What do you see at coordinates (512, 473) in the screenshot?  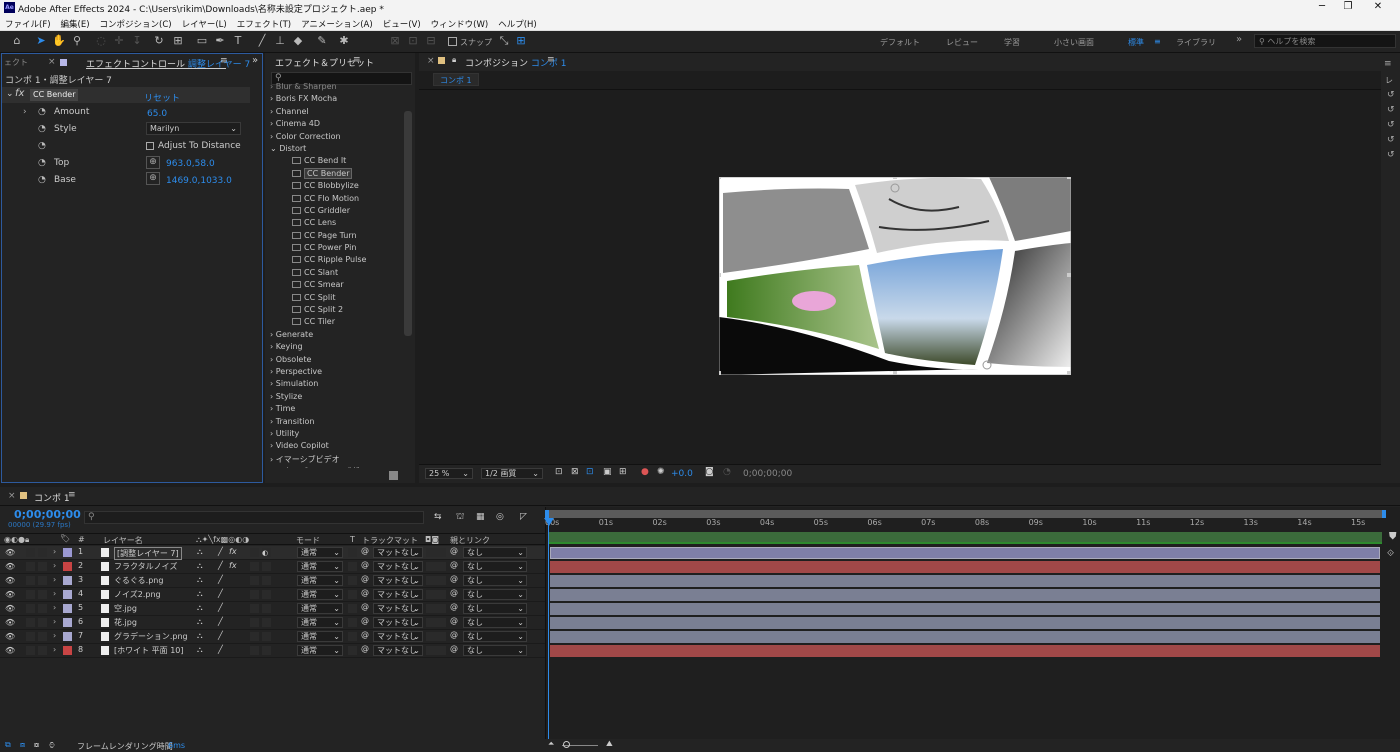 I see `resolution-dropdown: 1/2 画質 ⌄` at bounding box center [512, 473].